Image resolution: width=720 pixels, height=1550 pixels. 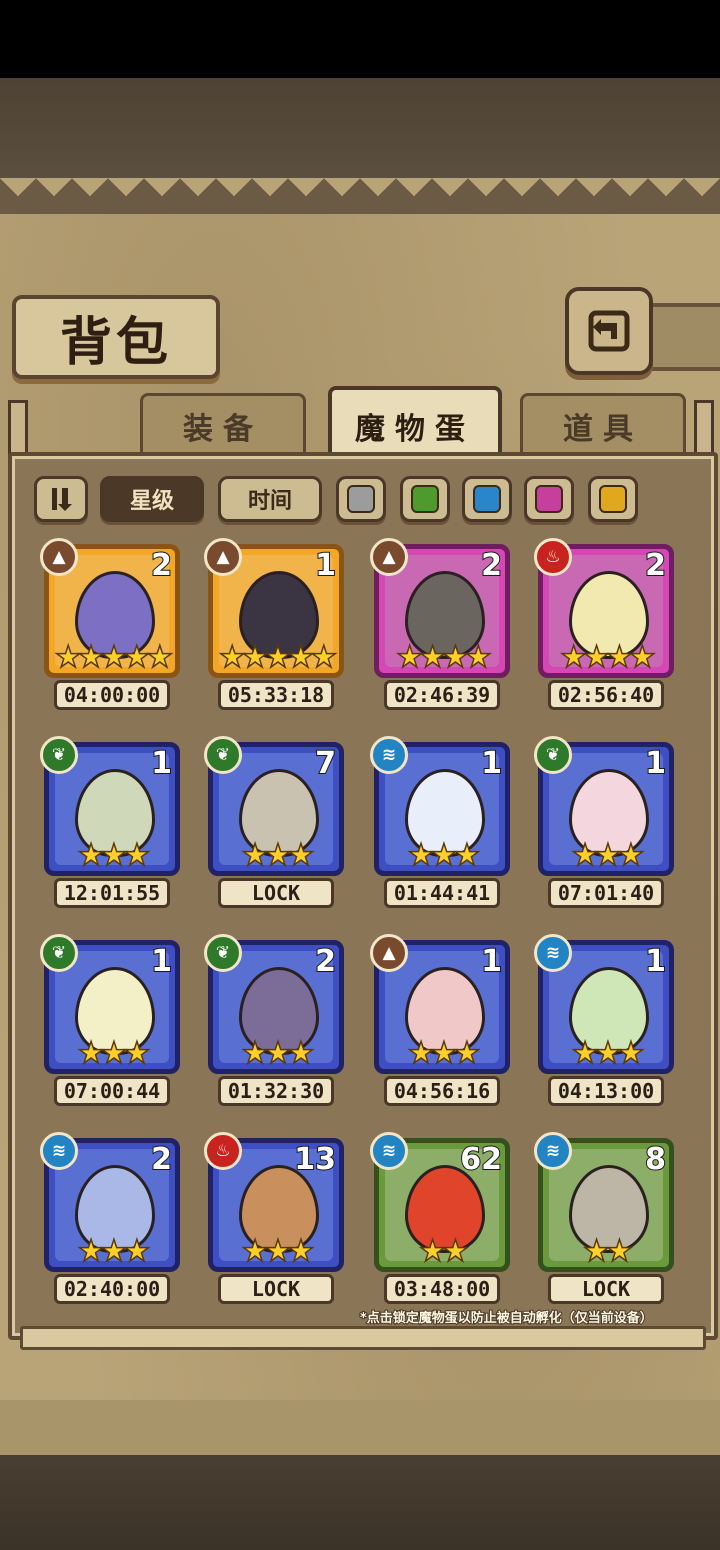 I want to click on gray-swatch, so click(x=361, y=499).